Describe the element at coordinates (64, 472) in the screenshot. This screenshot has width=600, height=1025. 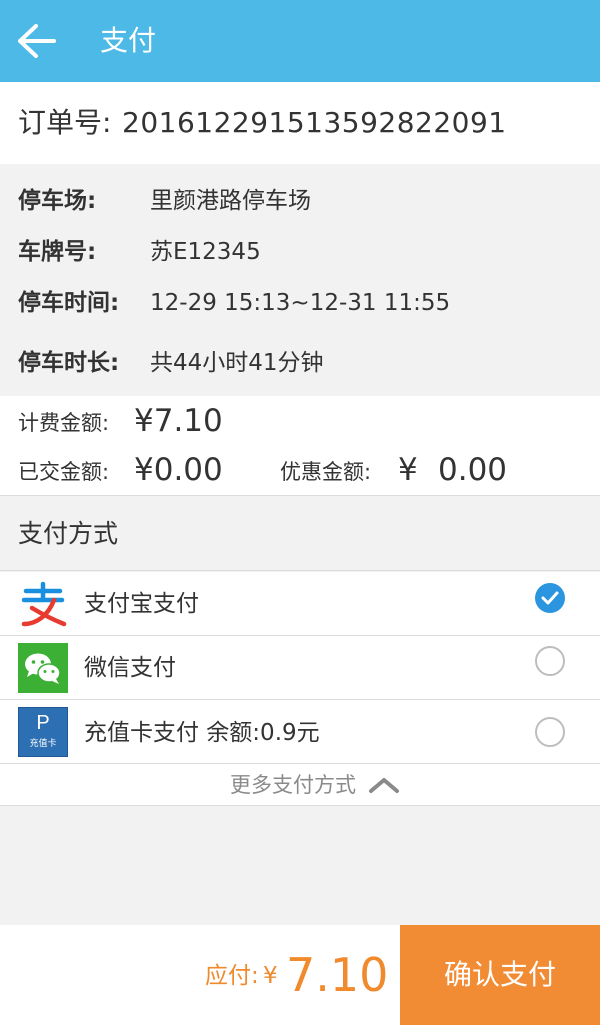
I see `paid-label: 已交金额:` at that location.